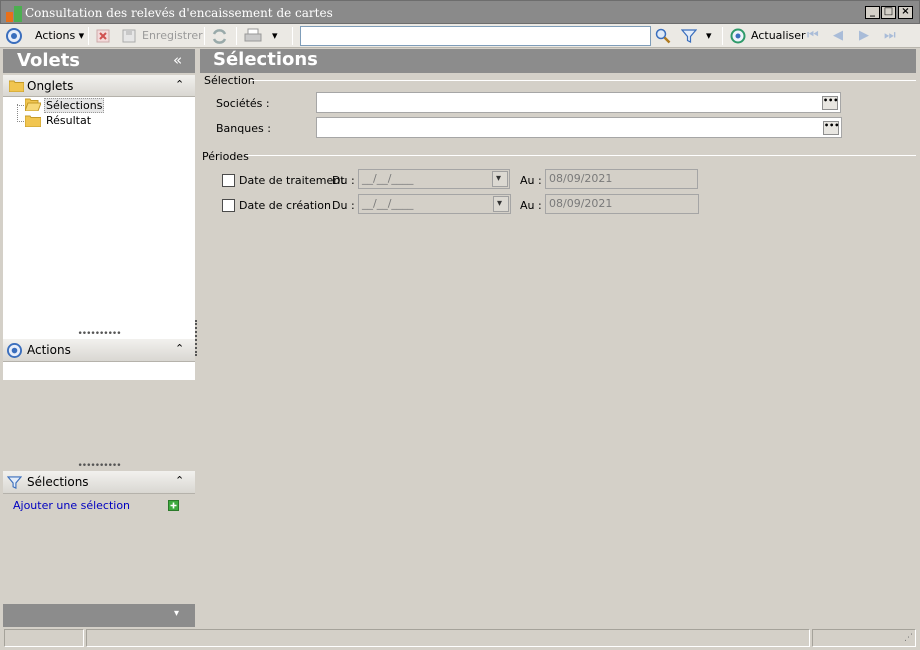  Describe the element at coordinates (388, 203) in the screenshot. I see `creation-from-value: __/__/____` at that location.